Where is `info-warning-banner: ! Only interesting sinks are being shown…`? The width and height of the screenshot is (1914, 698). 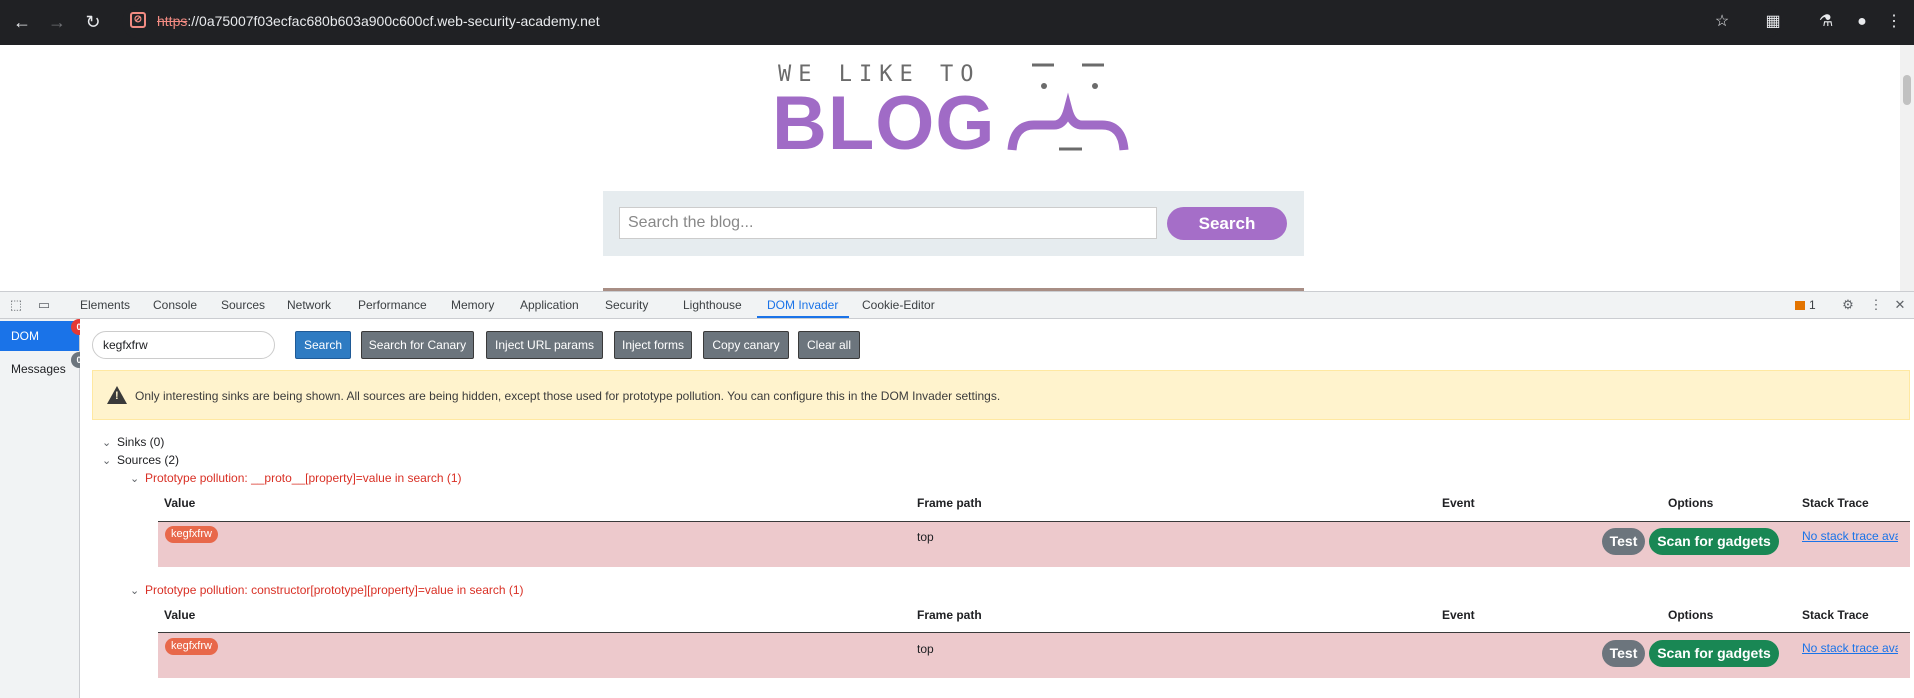
info-warning-banner: ! Only interesting sinks are being shown… is located at coordinates (1001, 395).